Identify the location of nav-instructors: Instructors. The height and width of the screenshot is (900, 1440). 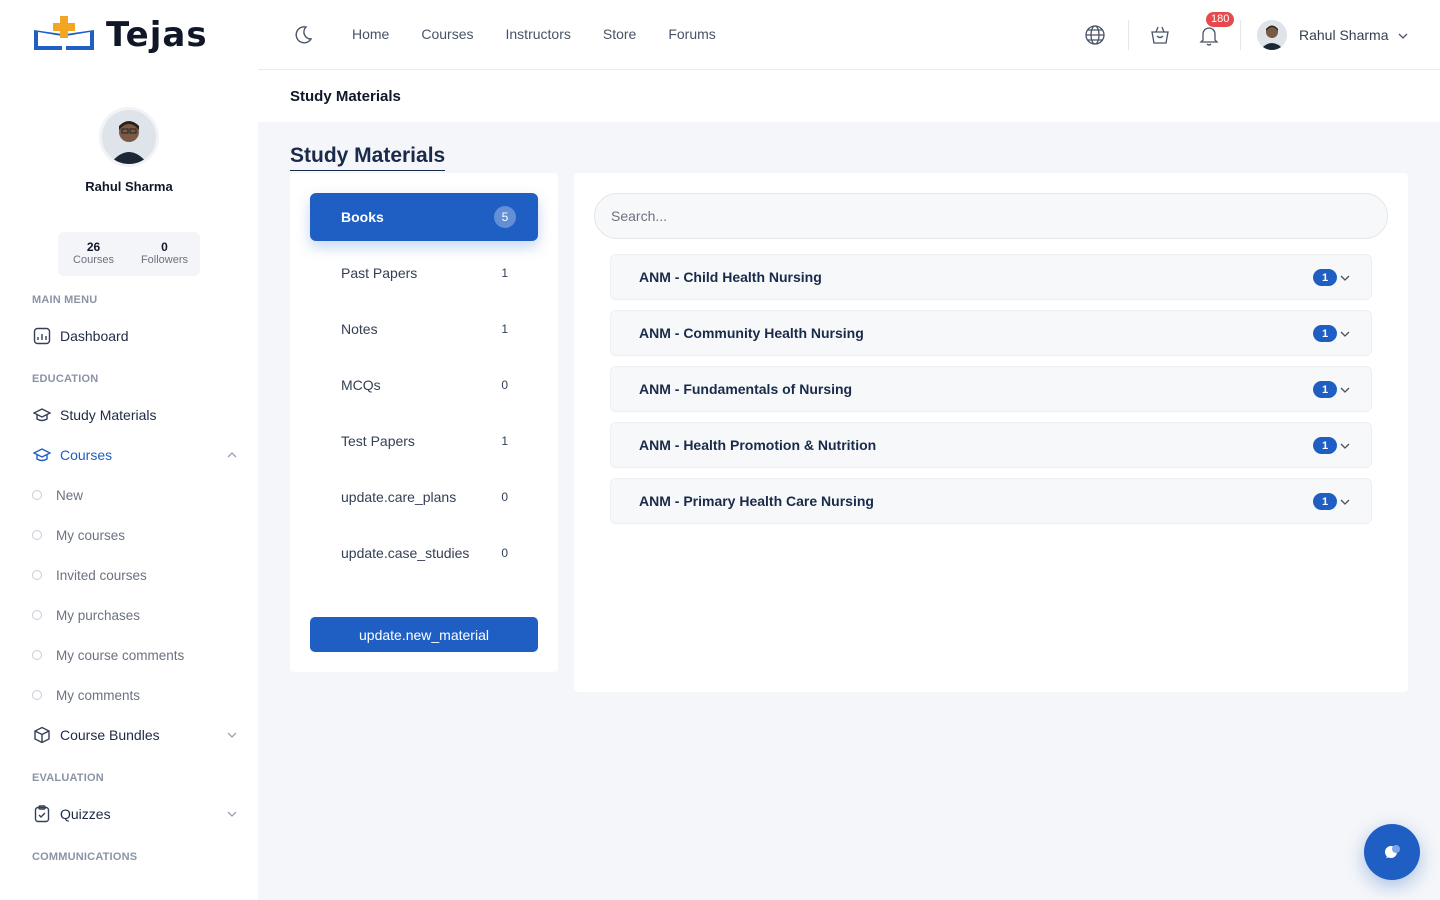
(538, 34).